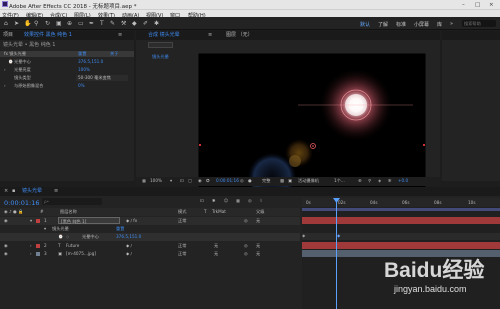 The image size is (500, 309). What do you see at coordinates (250, 180) in the screenshot?
I see `color-icon: ●` at bounding box center [250, 180].